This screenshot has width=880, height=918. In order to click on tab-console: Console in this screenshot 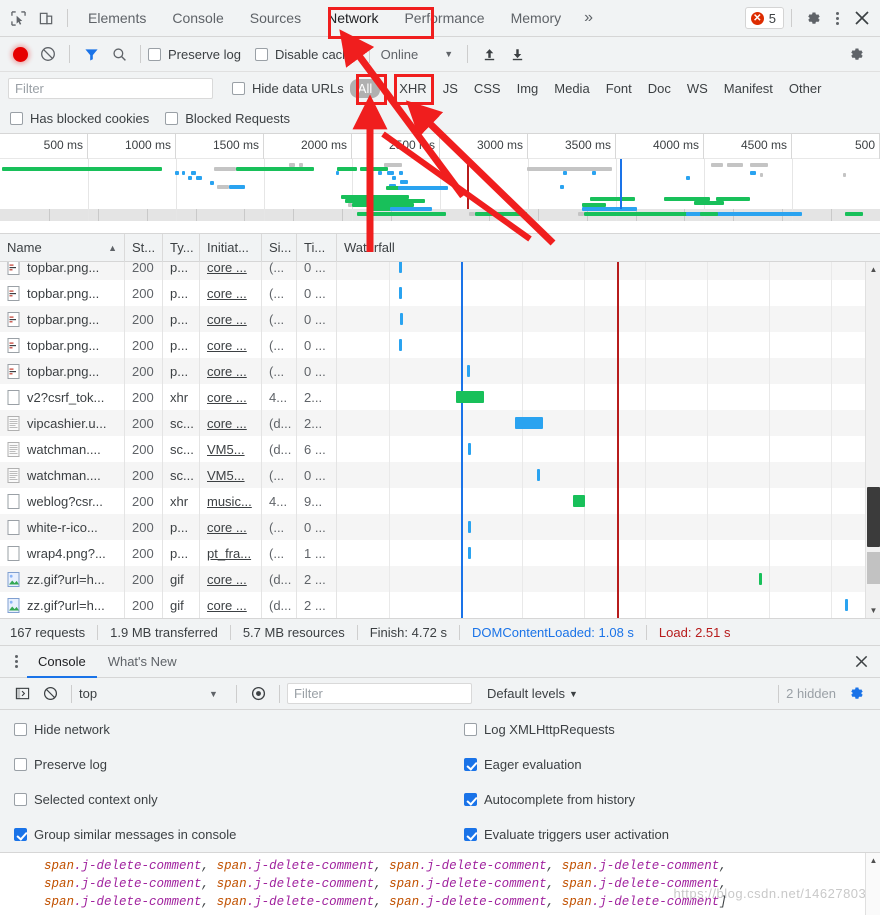, I will do `click(197, 18)`.